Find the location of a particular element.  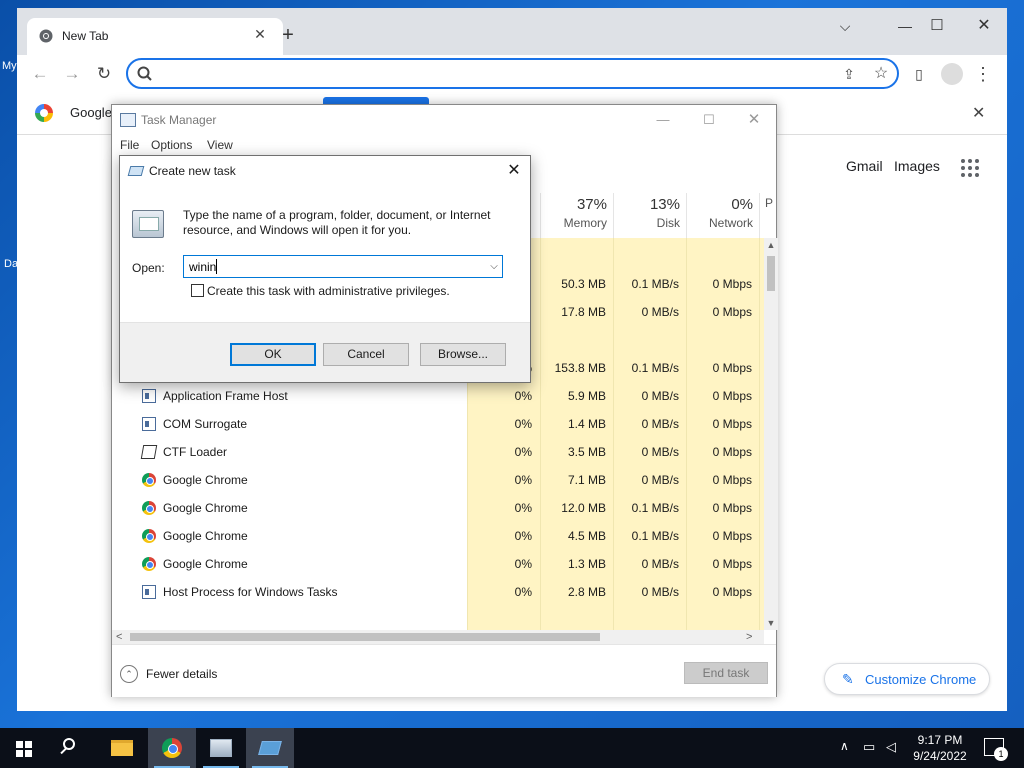

column-header-memory: 37% Memory is located at coordinates (576, 216).